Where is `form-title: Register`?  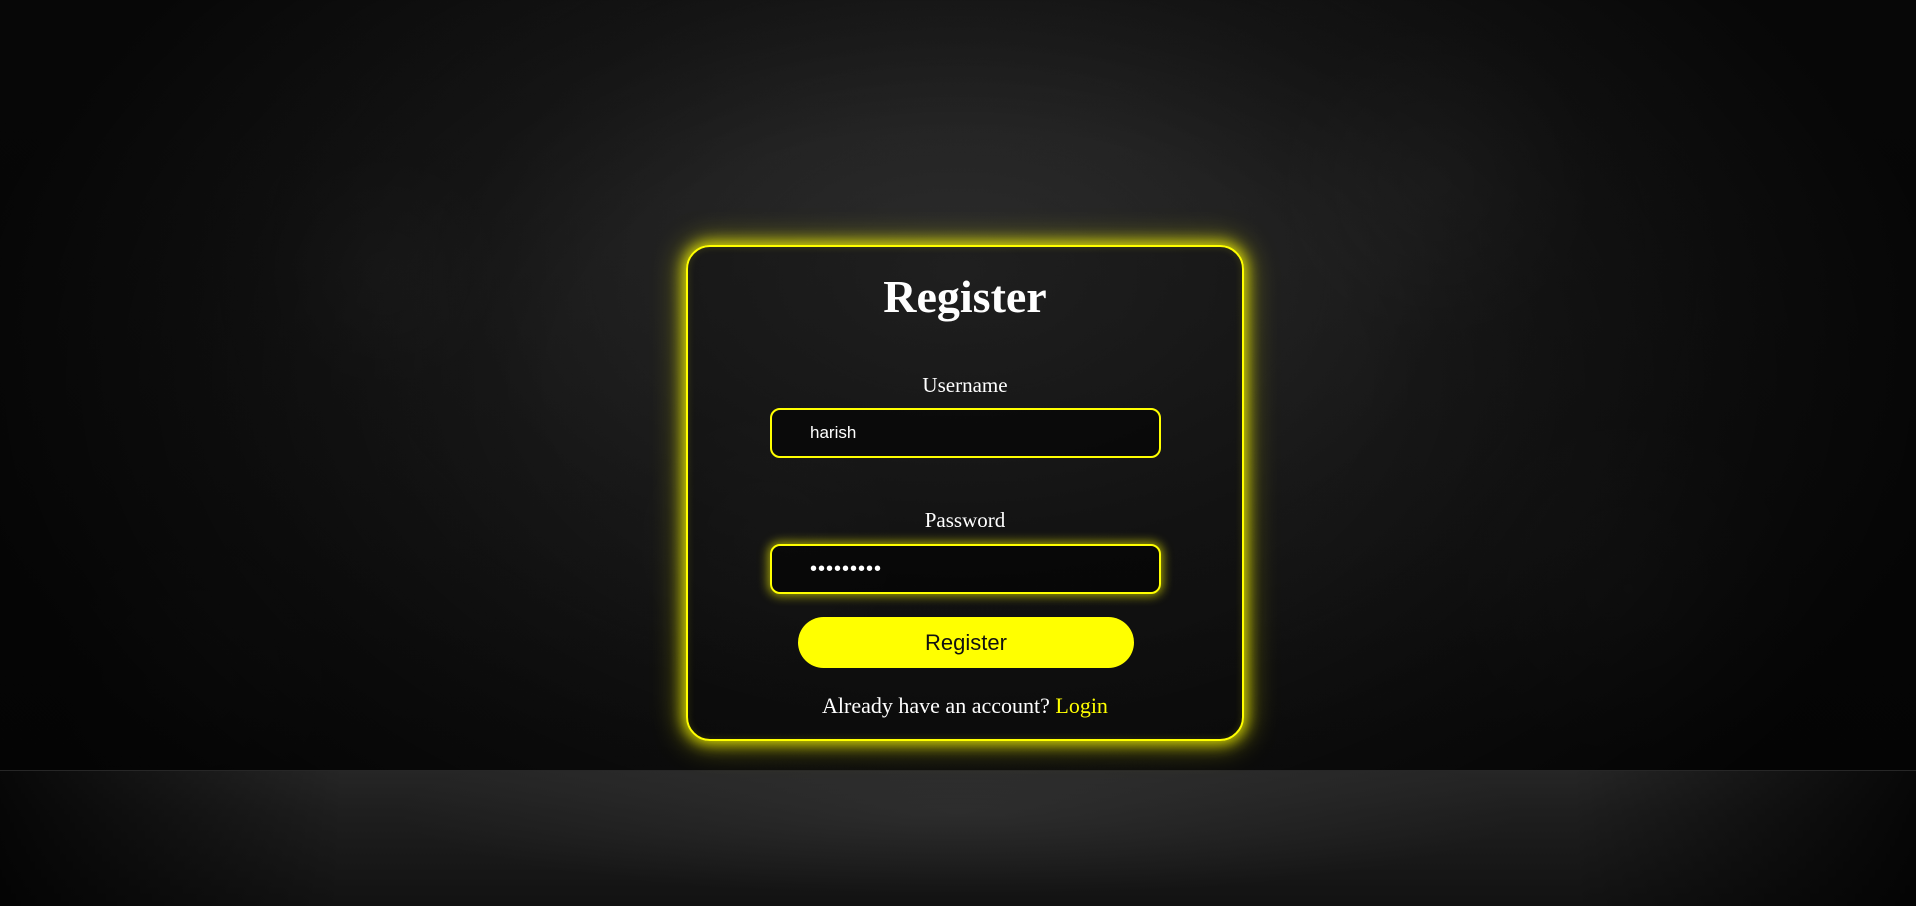
form-title: Register is located at coordinates (965, 296).